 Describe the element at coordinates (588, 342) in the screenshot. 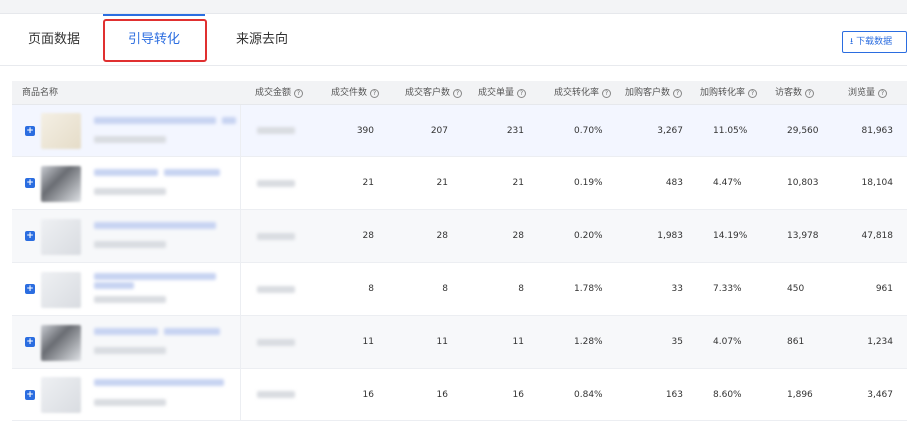

I see `cell-conversion-rate: 1.28%` at that location.